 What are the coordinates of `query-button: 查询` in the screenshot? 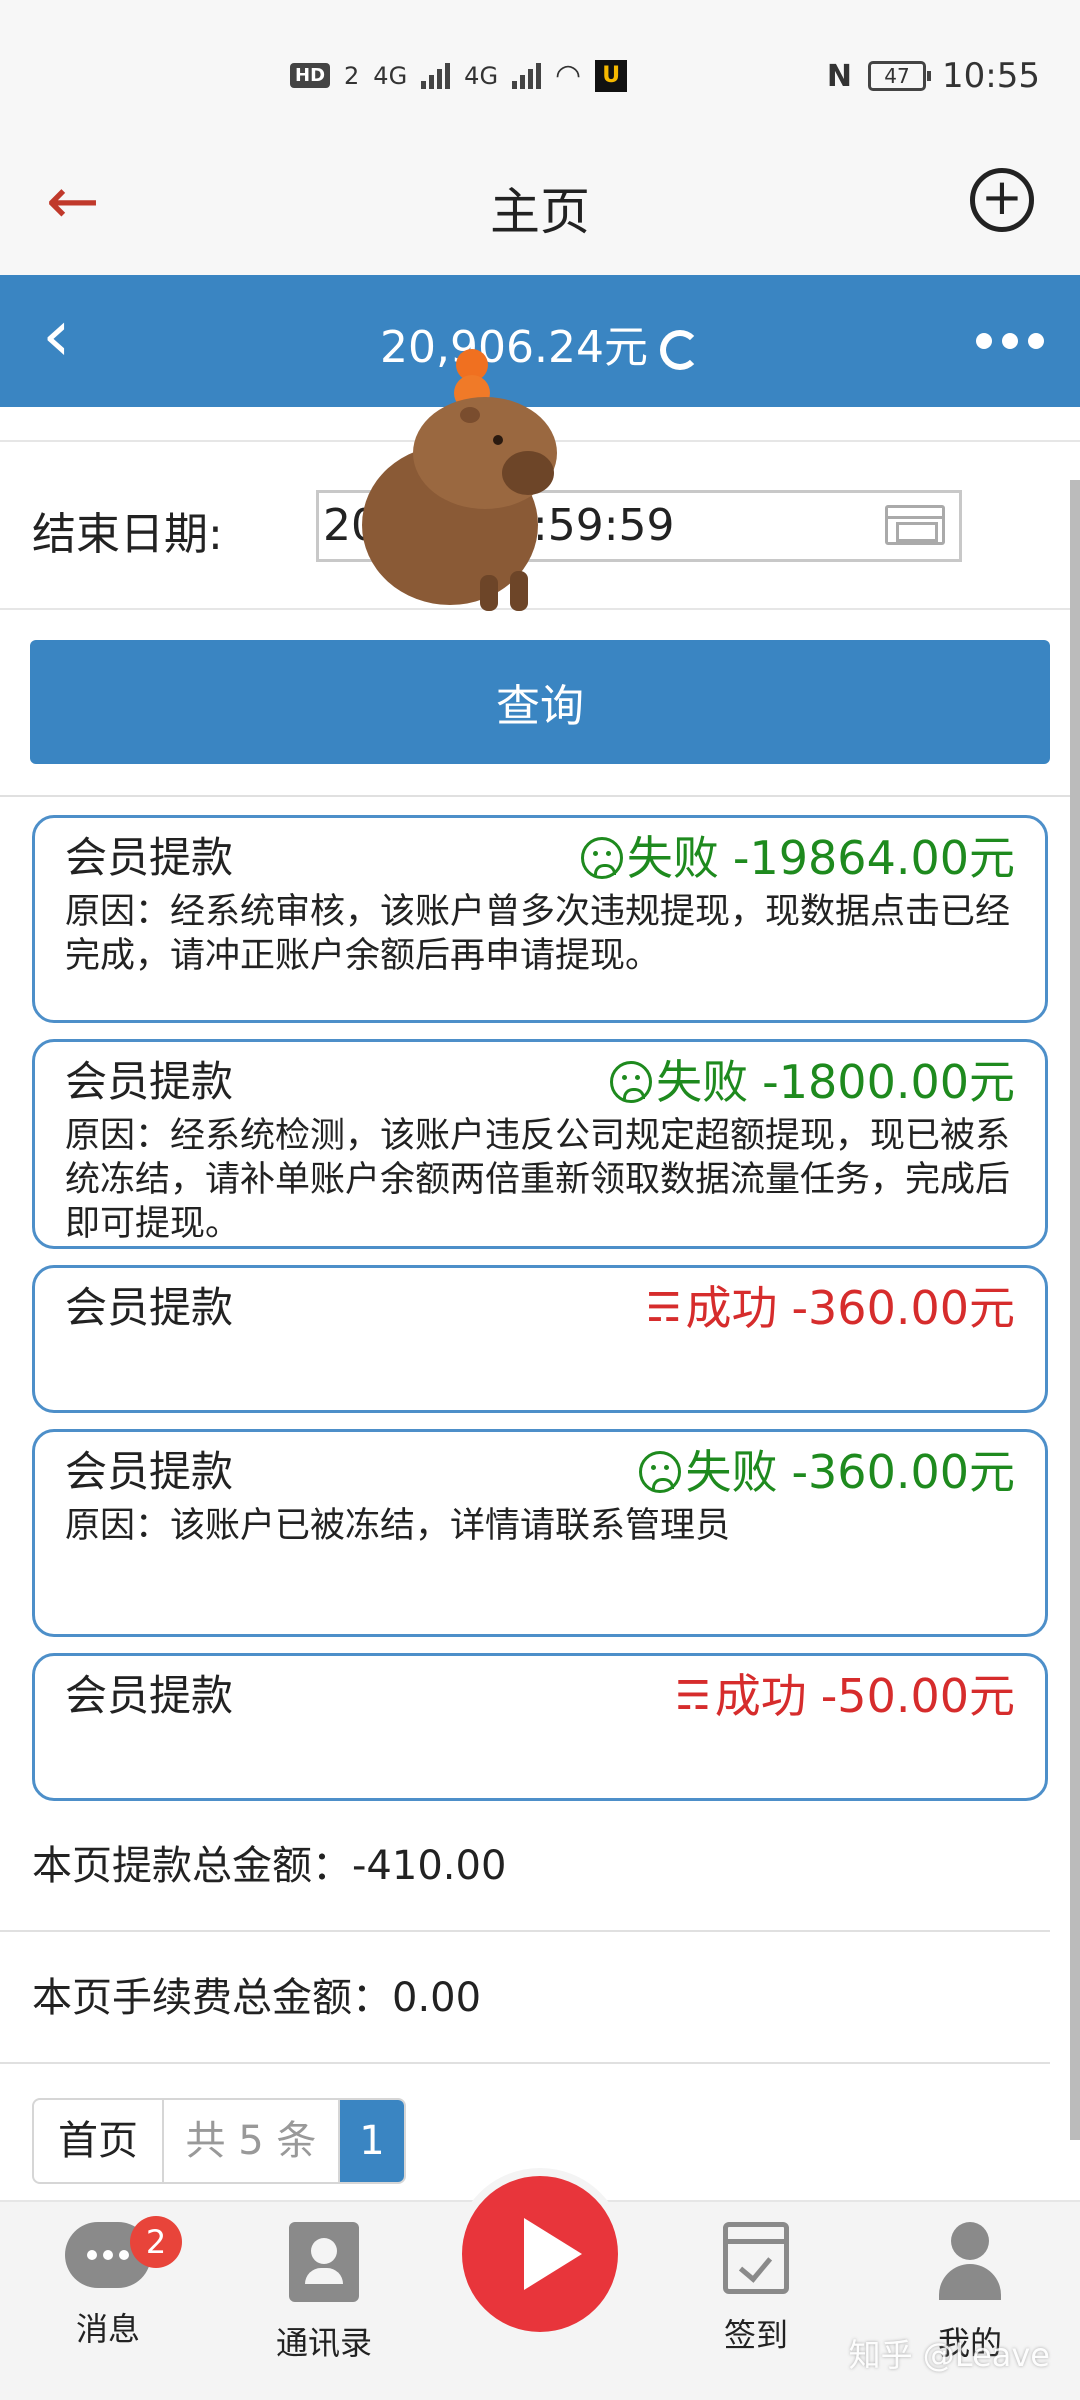 It's located at (540, 702).